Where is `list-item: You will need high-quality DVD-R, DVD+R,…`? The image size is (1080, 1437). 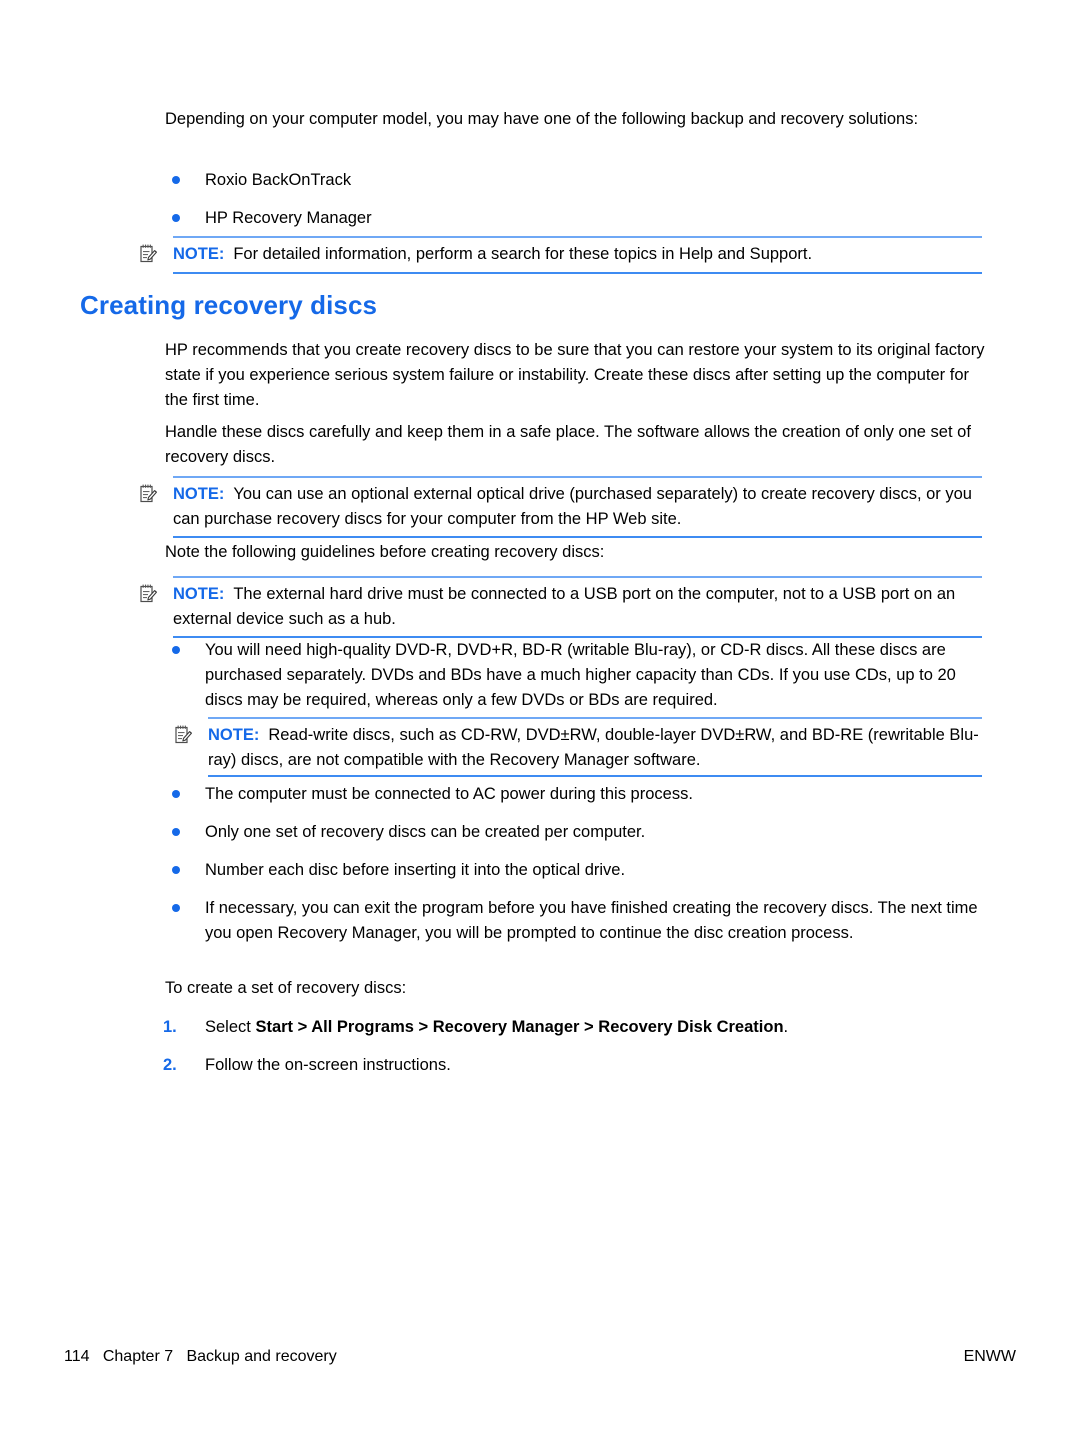
list-item: You will need high-quality DVD-R, DVD+R,… is located at coordinates (579, 675).